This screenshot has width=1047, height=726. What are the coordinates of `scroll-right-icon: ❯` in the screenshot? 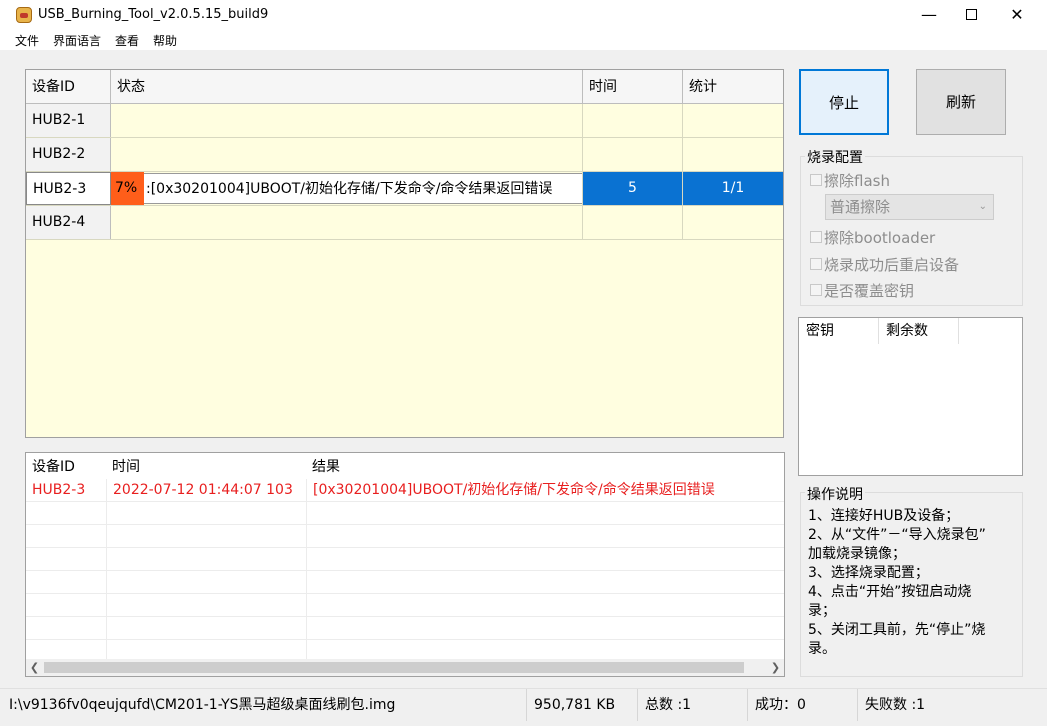 It's located at (775, 667).